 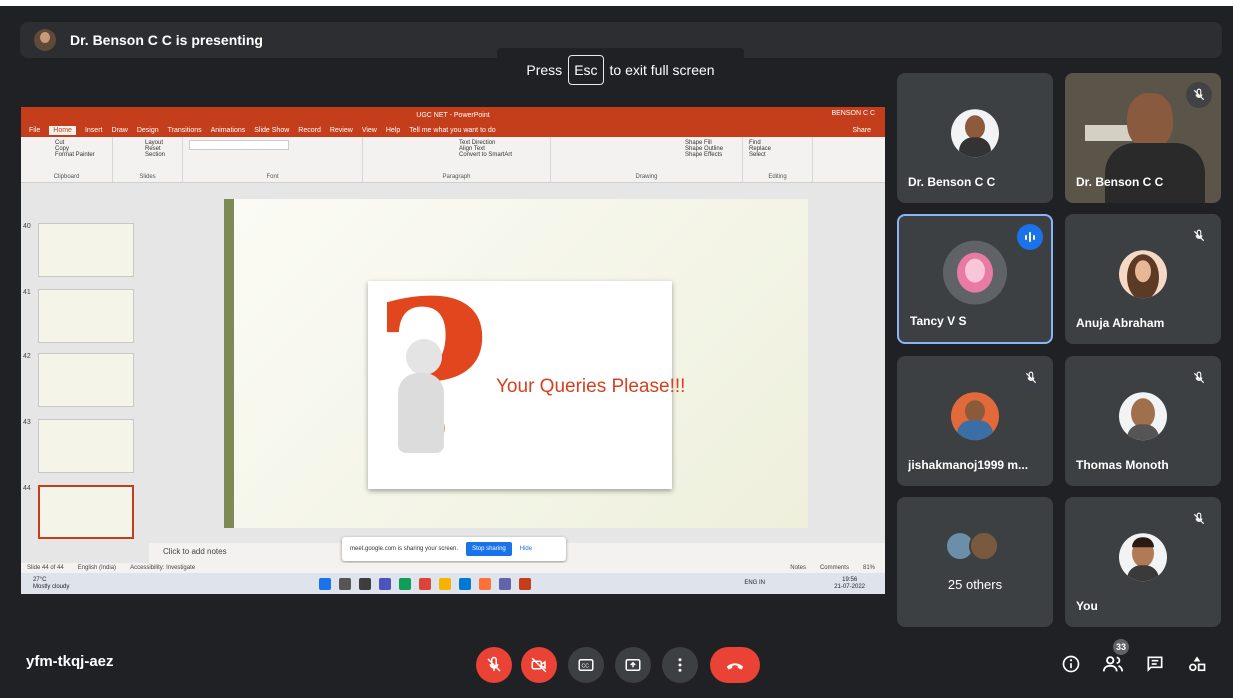 I want to click on top-edge, so click(x=616, y=3).